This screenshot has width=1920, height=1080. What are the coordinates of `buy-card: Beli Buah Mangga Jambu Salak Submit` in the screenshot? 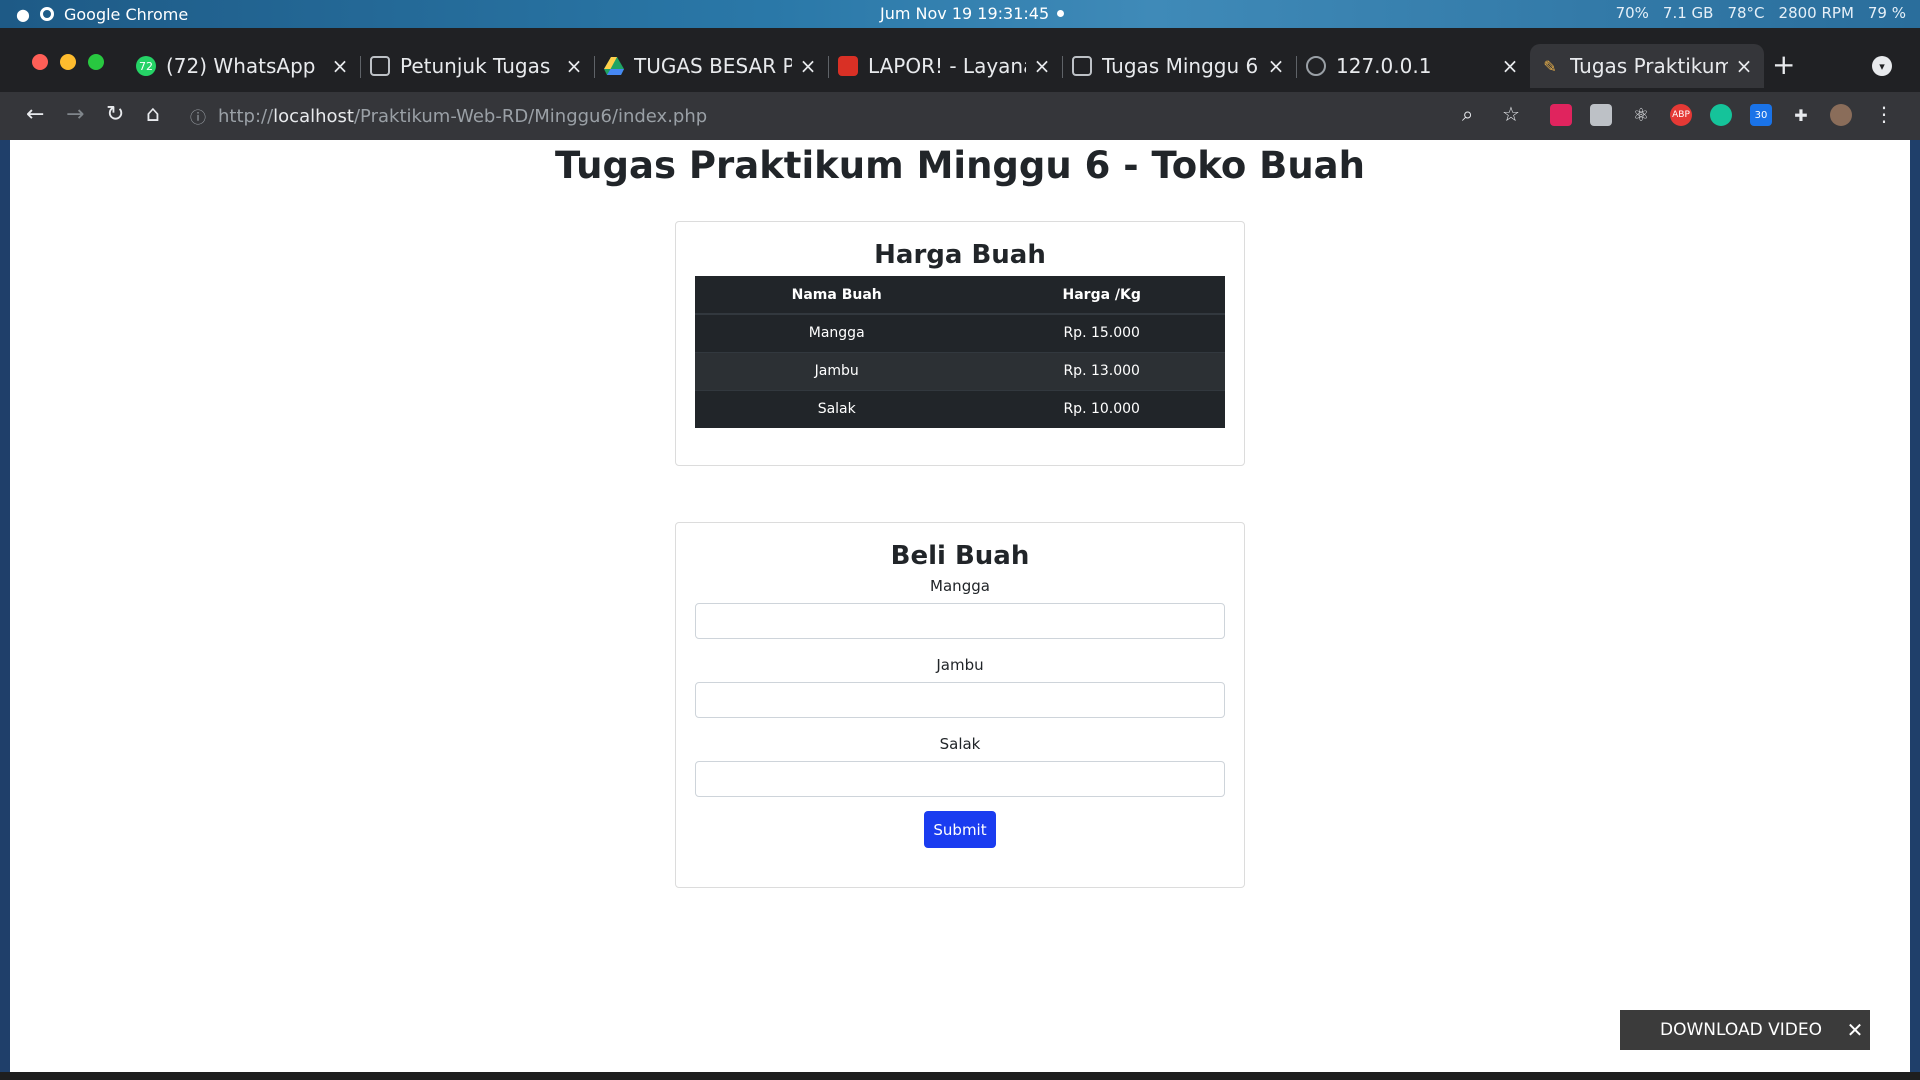 It's located at (960, 705).